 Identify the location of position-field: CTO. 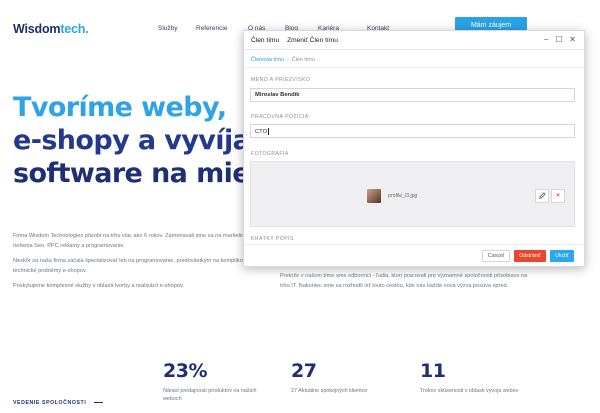
(412, 131).